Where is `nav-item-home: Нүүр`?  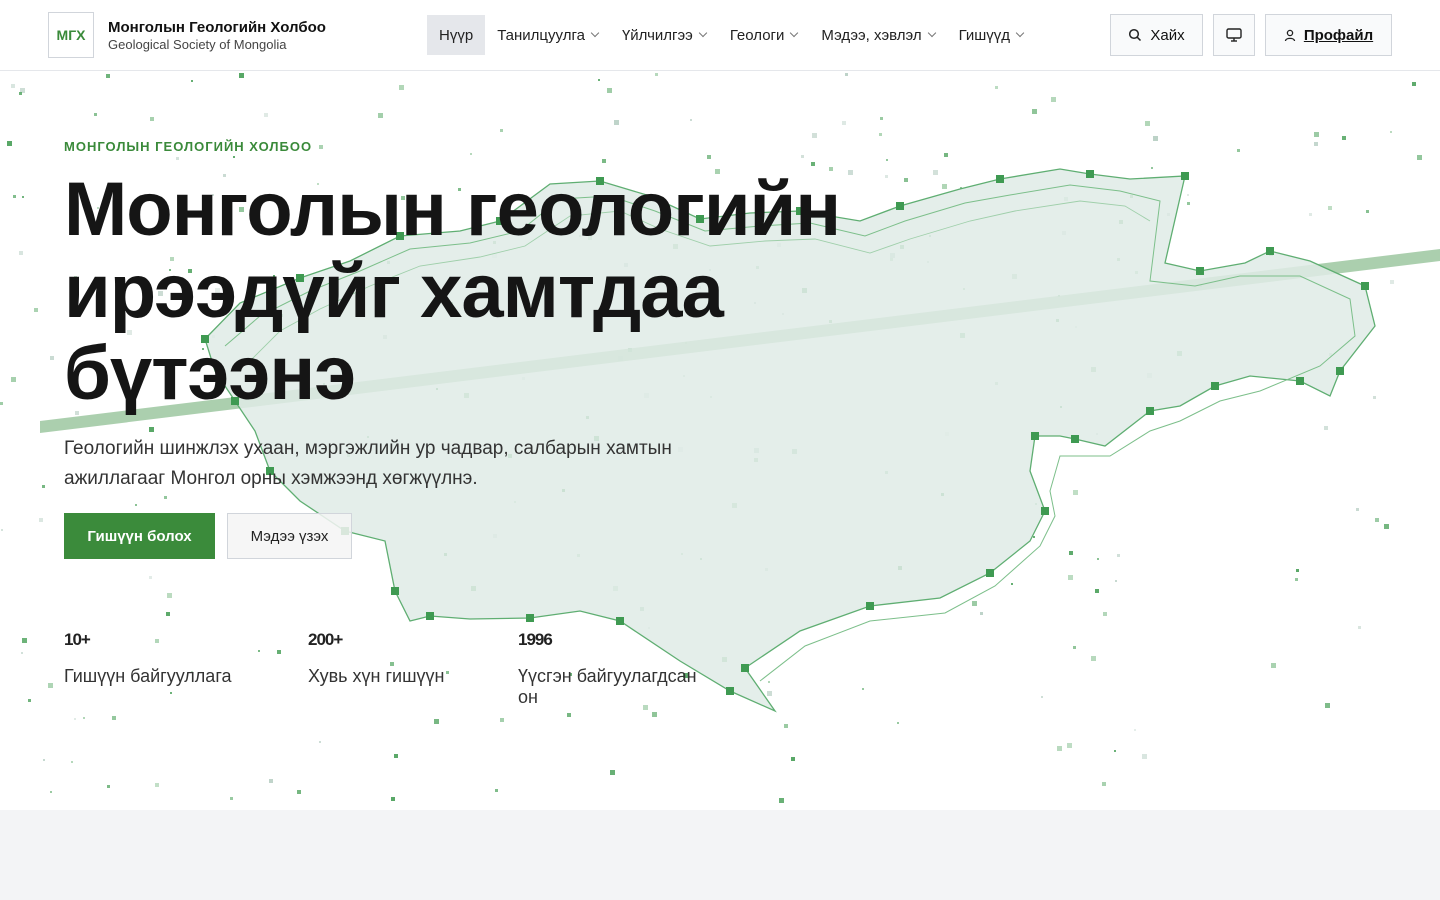 nav-item-home: Нүүр is located at coordinates (456, 35).